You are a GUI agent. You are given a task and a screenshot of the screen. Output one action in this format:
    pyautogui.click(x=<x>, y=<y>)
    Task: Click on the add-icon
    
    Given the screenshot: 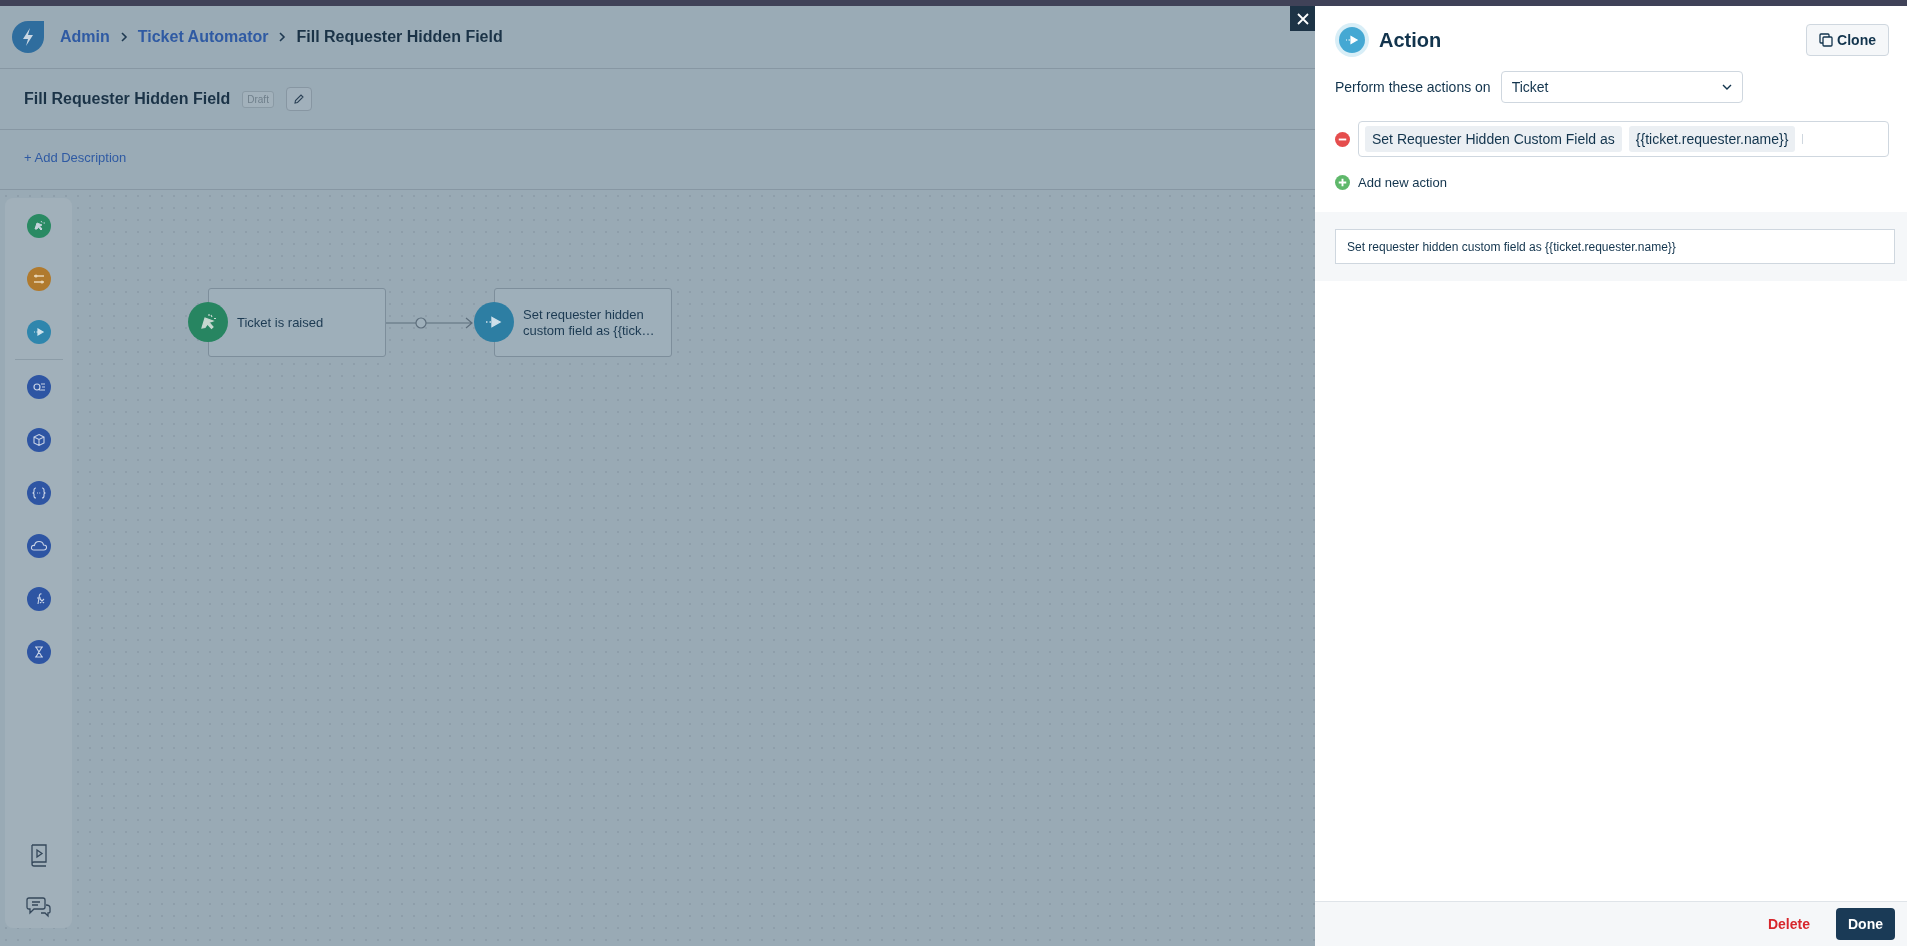 What is the action you would take?
    pyautogui.click(x=1342, y=182)
    